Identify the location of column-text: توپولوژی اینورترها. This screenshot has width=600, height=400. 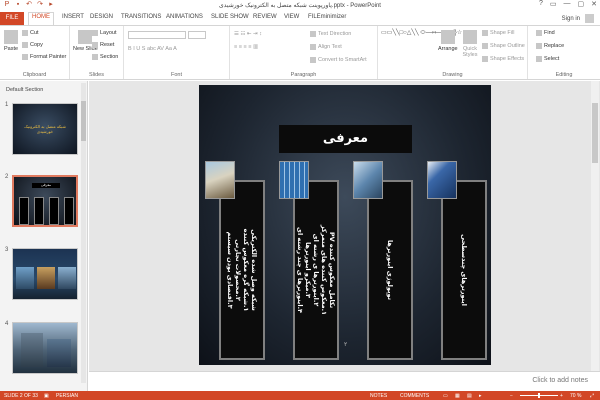
(390, 270).